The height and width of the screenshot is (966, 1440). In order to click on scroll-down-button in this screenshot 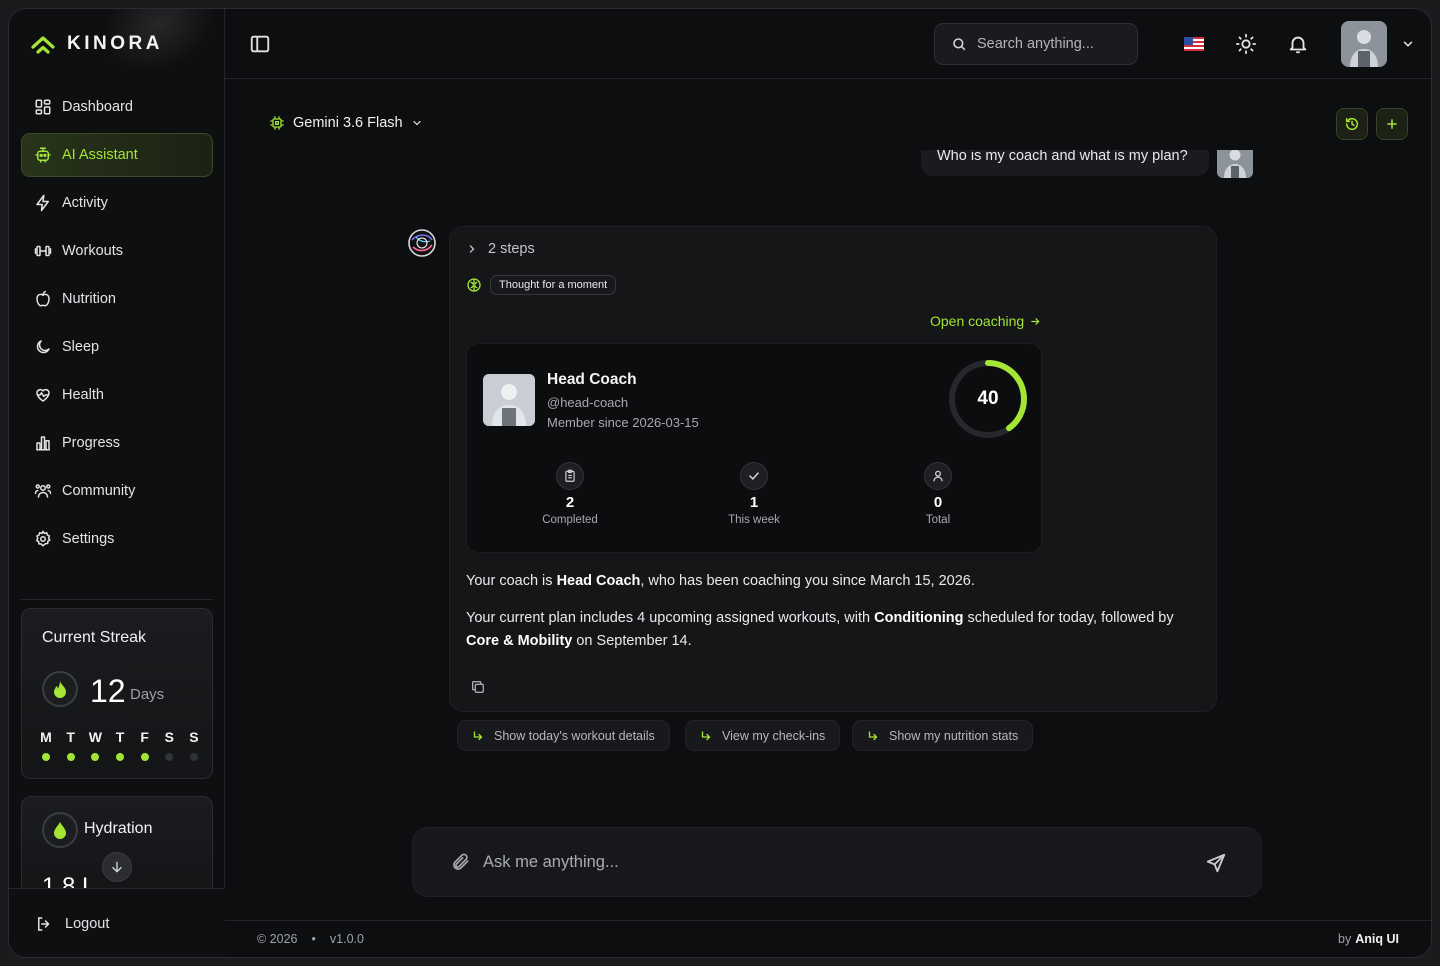, I will do `click(117, 867)`.